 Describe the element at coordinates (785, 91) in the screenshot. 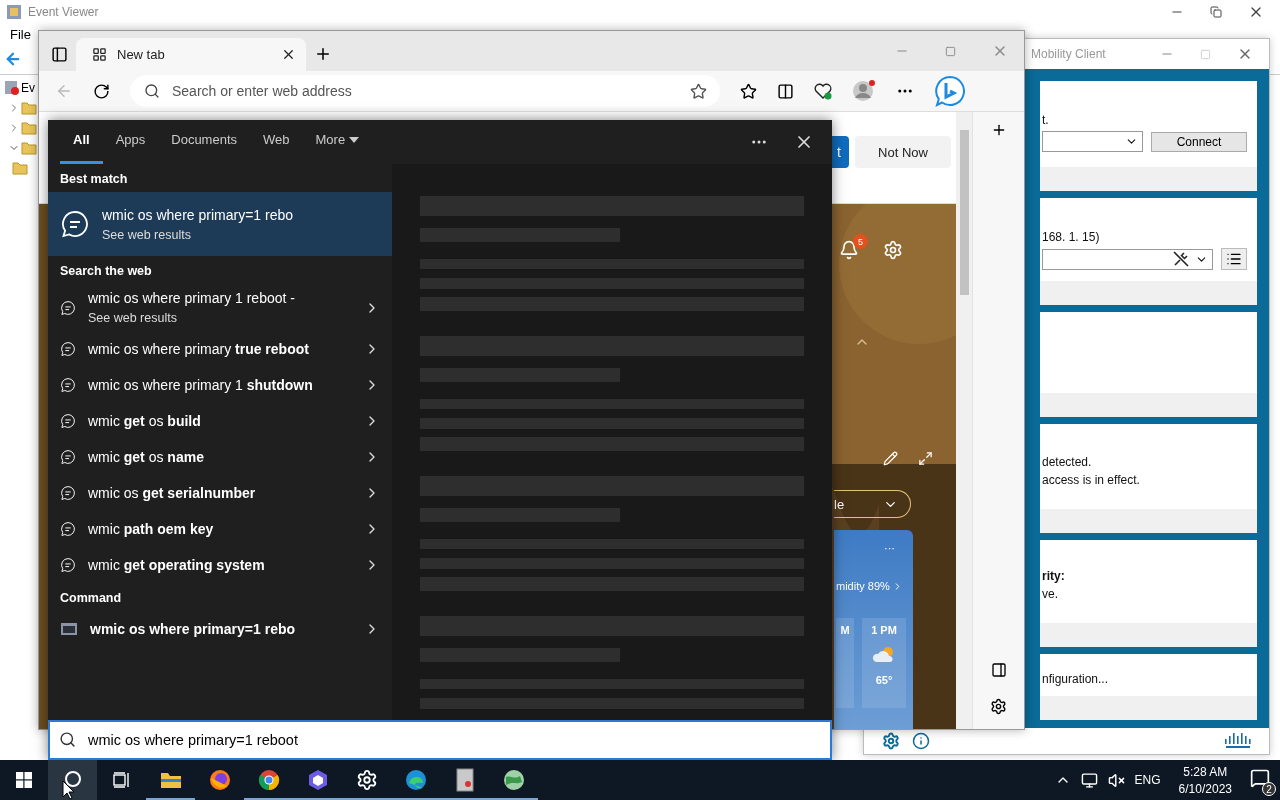

I see `collections-icon` at that location.